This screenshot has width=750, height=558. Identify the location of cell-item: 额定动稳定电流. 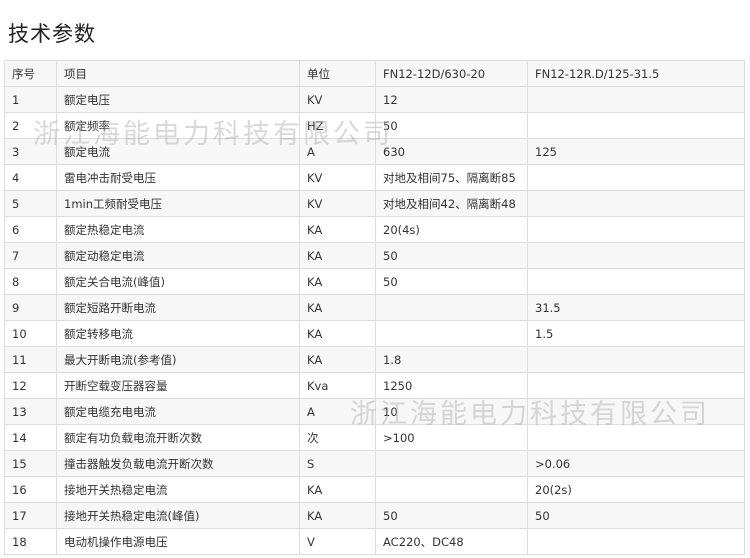
(178, 255).